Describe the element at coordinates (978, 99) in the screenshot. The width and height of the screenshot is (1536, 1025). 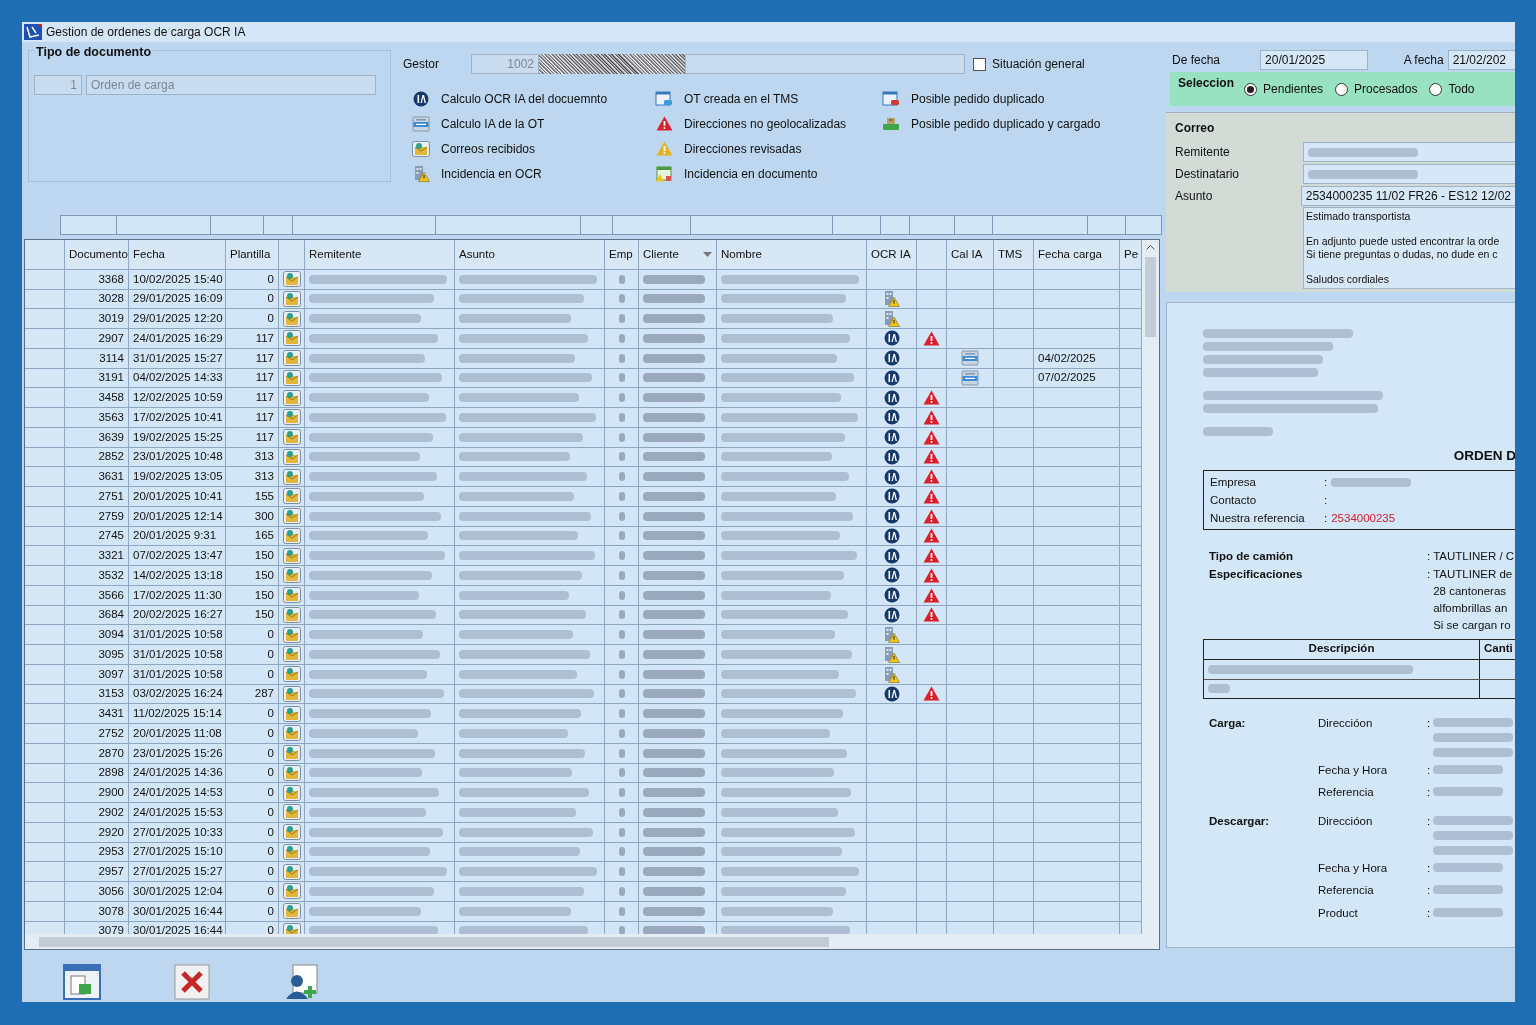
I see `legend-label: Posible pedido duplicado` at that location.